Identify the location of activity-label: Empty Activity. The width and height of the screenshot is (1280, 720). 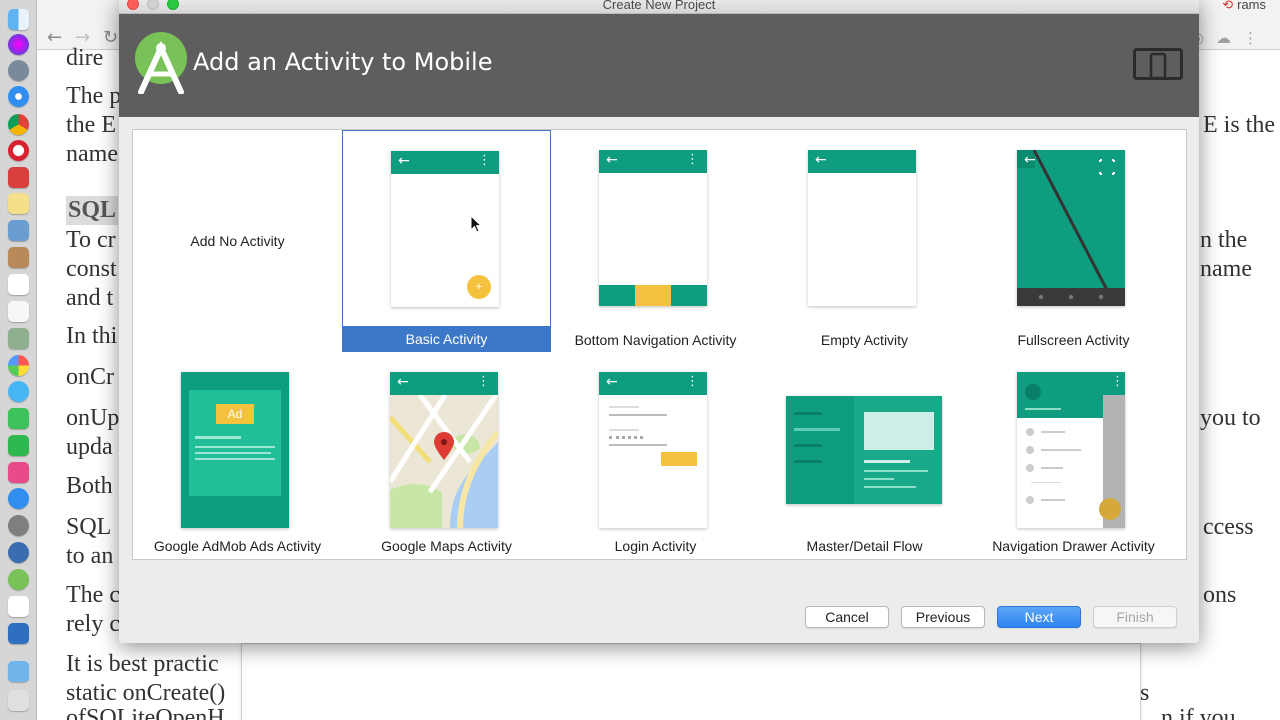
(864, 340).